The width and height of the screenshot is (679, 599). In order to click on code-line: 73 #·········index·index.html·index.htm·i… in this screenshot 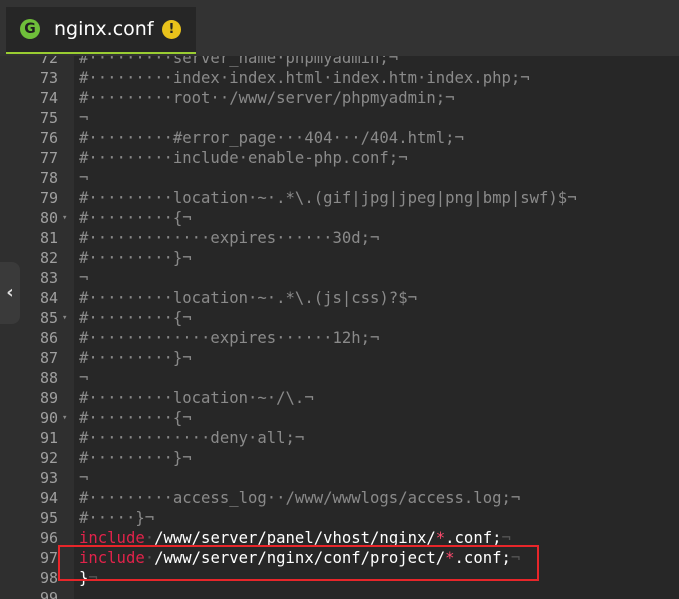, I will do `click(339, 78)`.